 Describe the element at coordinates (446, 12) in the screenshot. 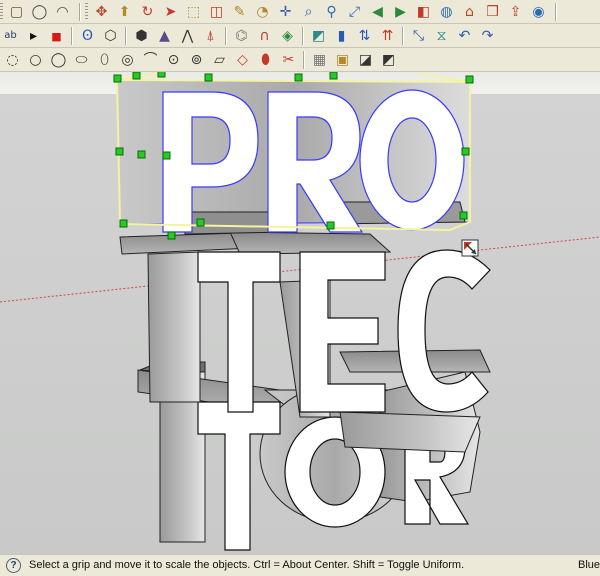

I see `globe-icon: ◍` at that location.